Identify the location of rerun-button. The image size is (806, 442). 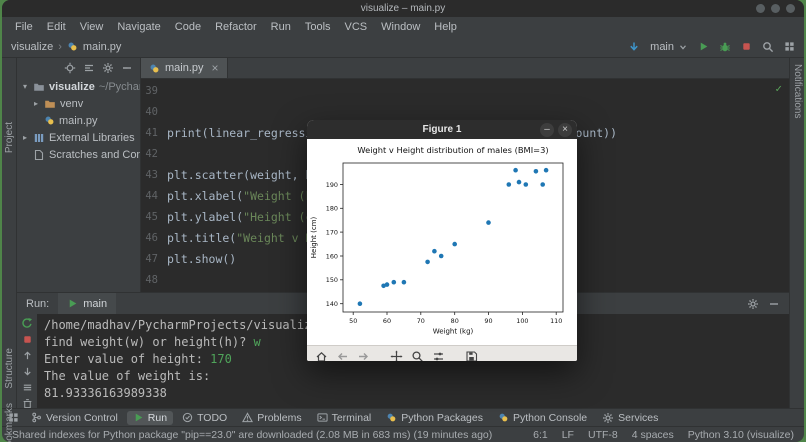
(27, 323).